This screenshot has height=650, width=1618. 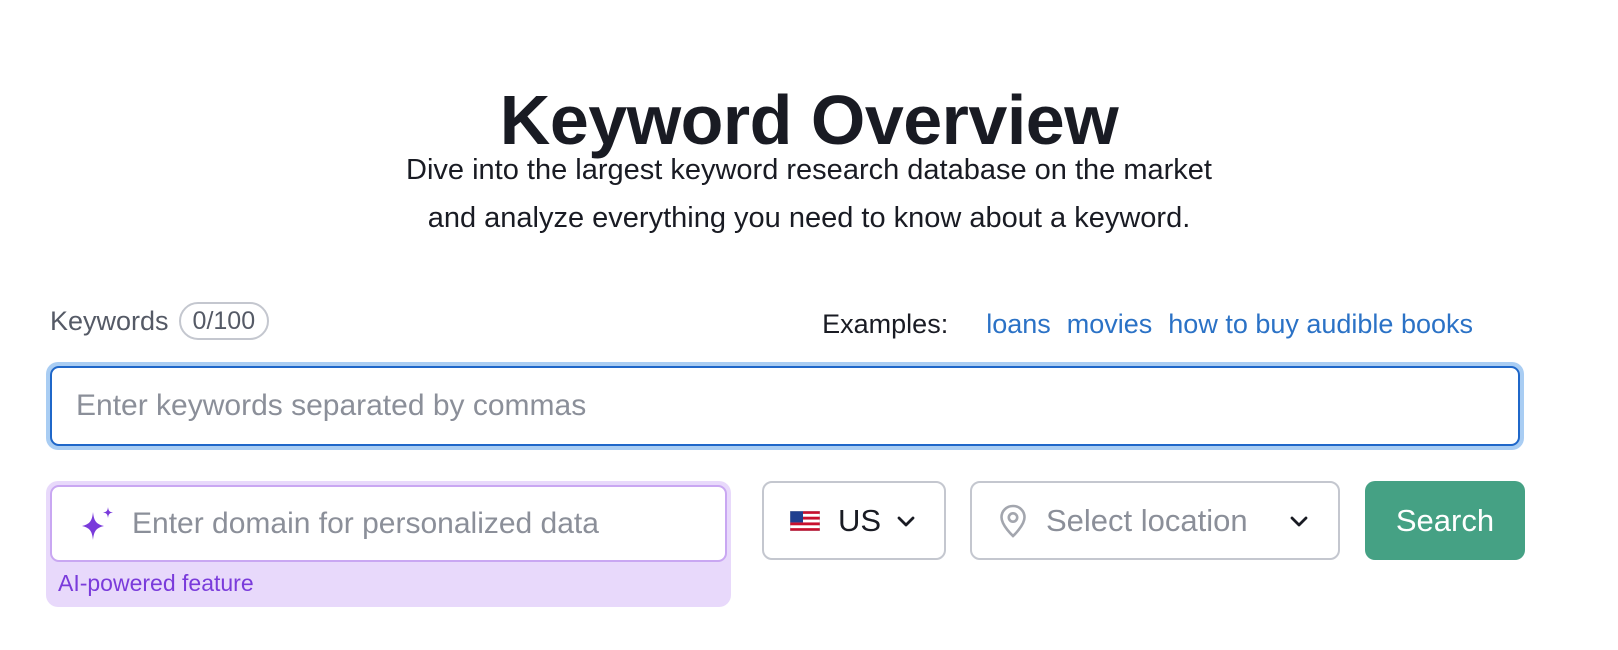 I want to click on location-placeholder: Select location, so click(x=1147, y=520).